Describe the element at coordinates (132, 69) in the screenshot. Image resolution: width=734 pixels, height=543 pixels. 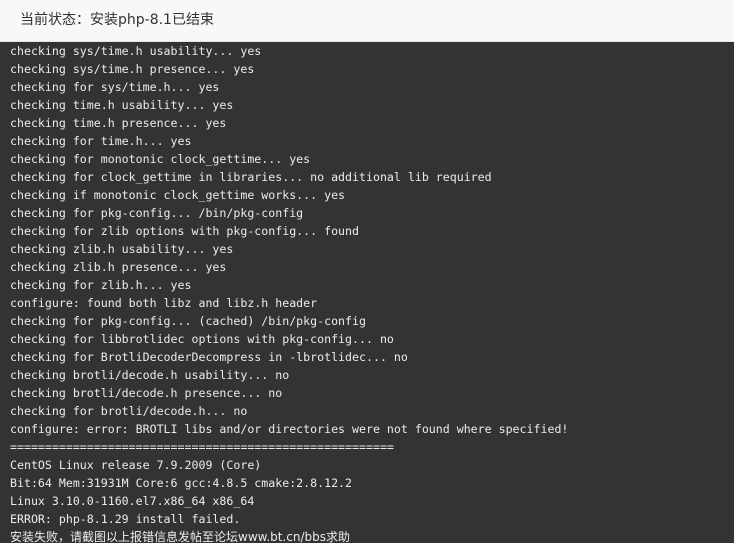
I see `log-line: checking sys/time.h presence... yes` at that location.